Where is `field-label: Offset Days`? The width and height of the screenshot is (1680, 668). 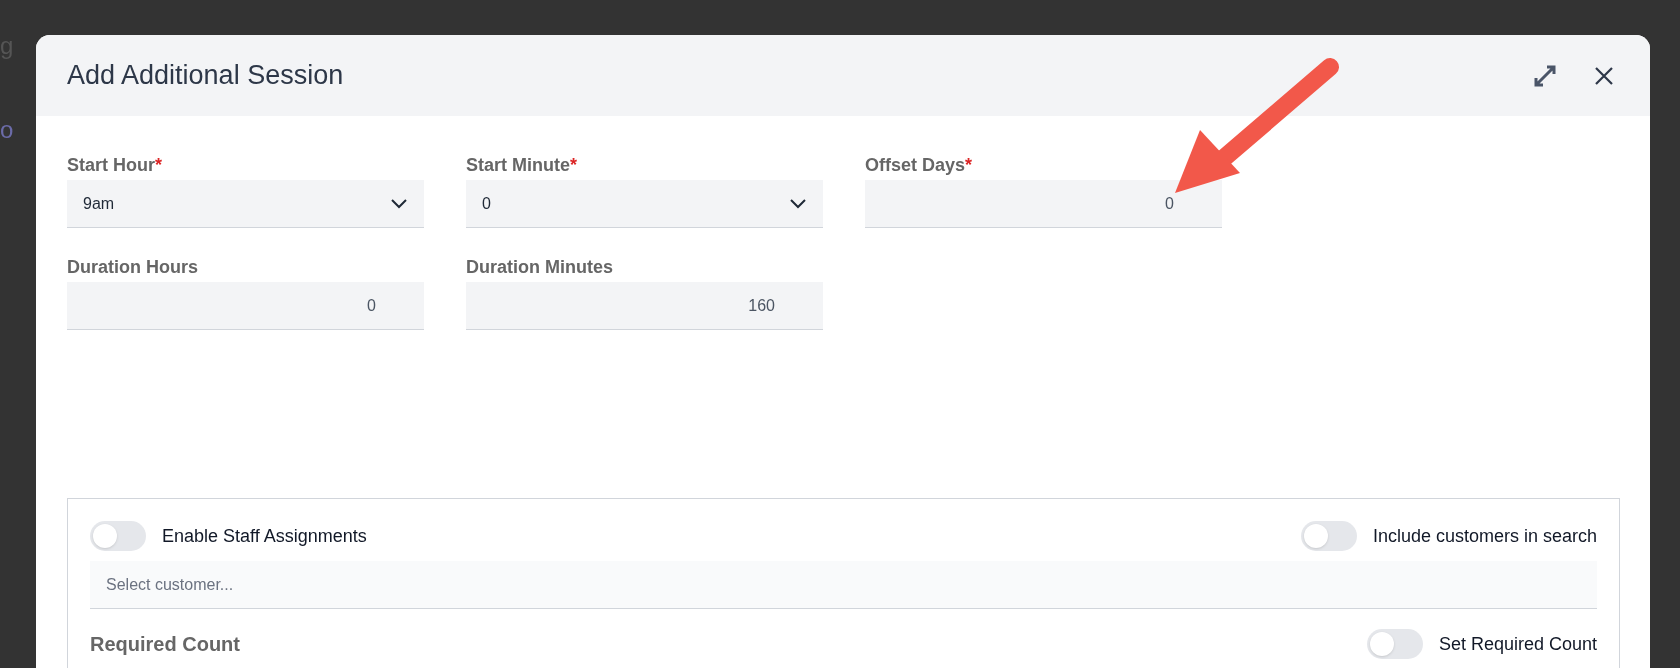 field-label: Offset Days is located at coordinates (915, 165).